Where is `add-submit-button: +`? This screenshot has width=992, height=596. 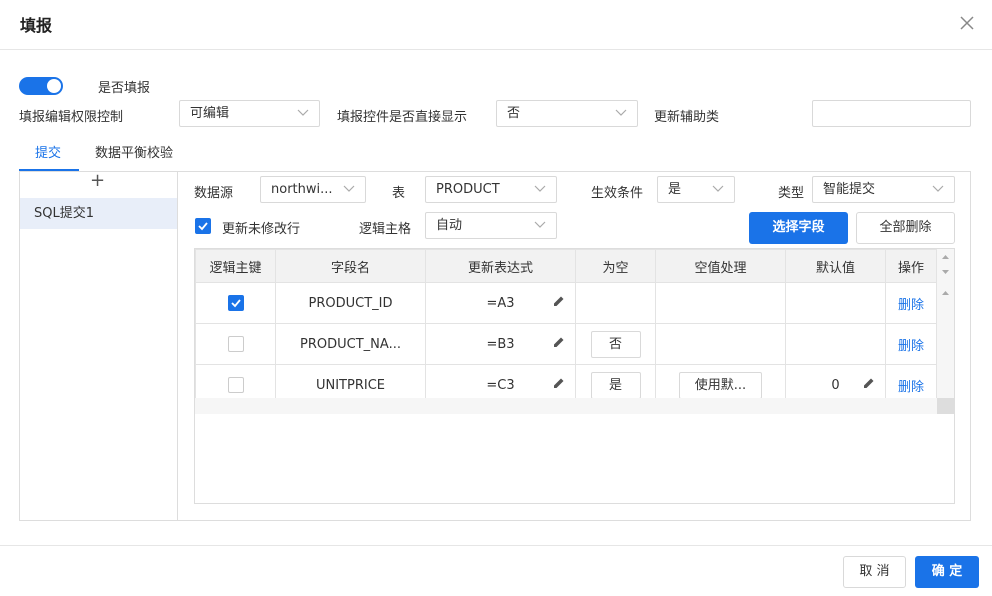 add-submit-button: + is located at coordinates (97, 180).